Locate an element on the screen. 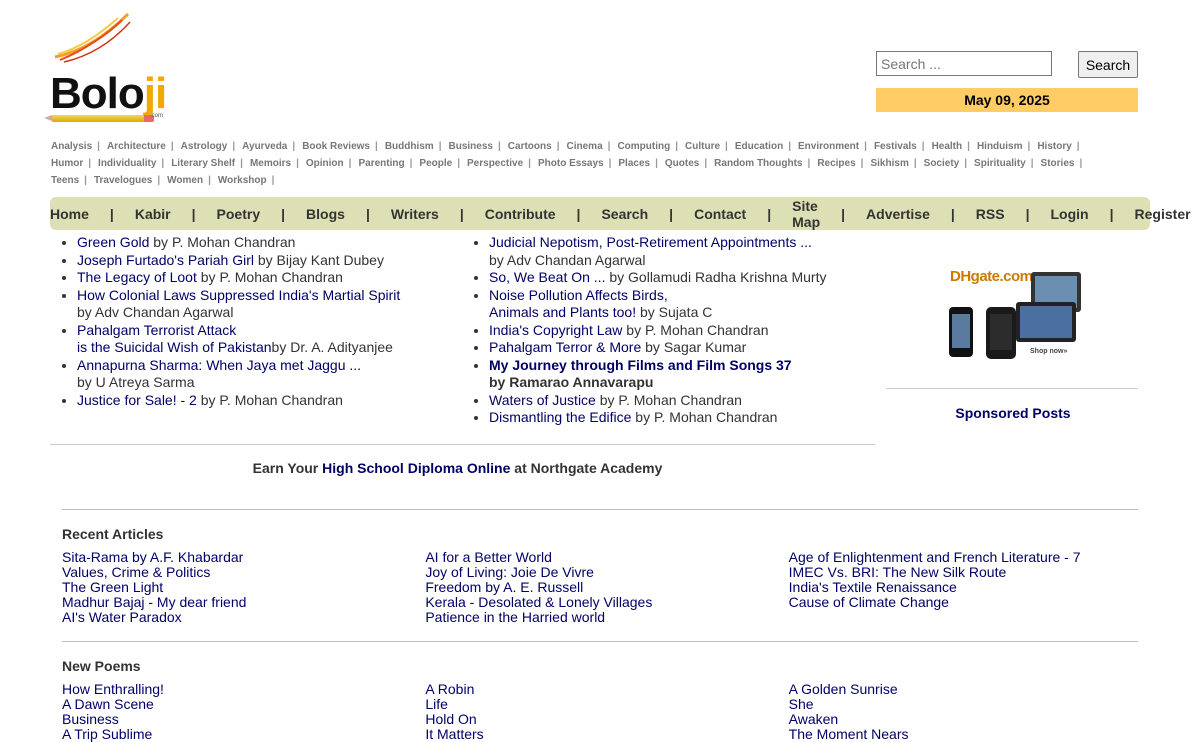 The width and height of the screenshot is (1200, 742). category-link: Astrology is located at coordinates (204, 146).